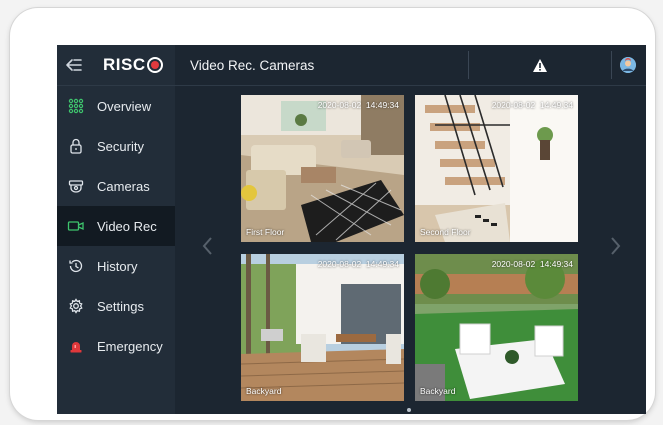  I want to click on sidebar-item-label: Settings, so click(120, 306).